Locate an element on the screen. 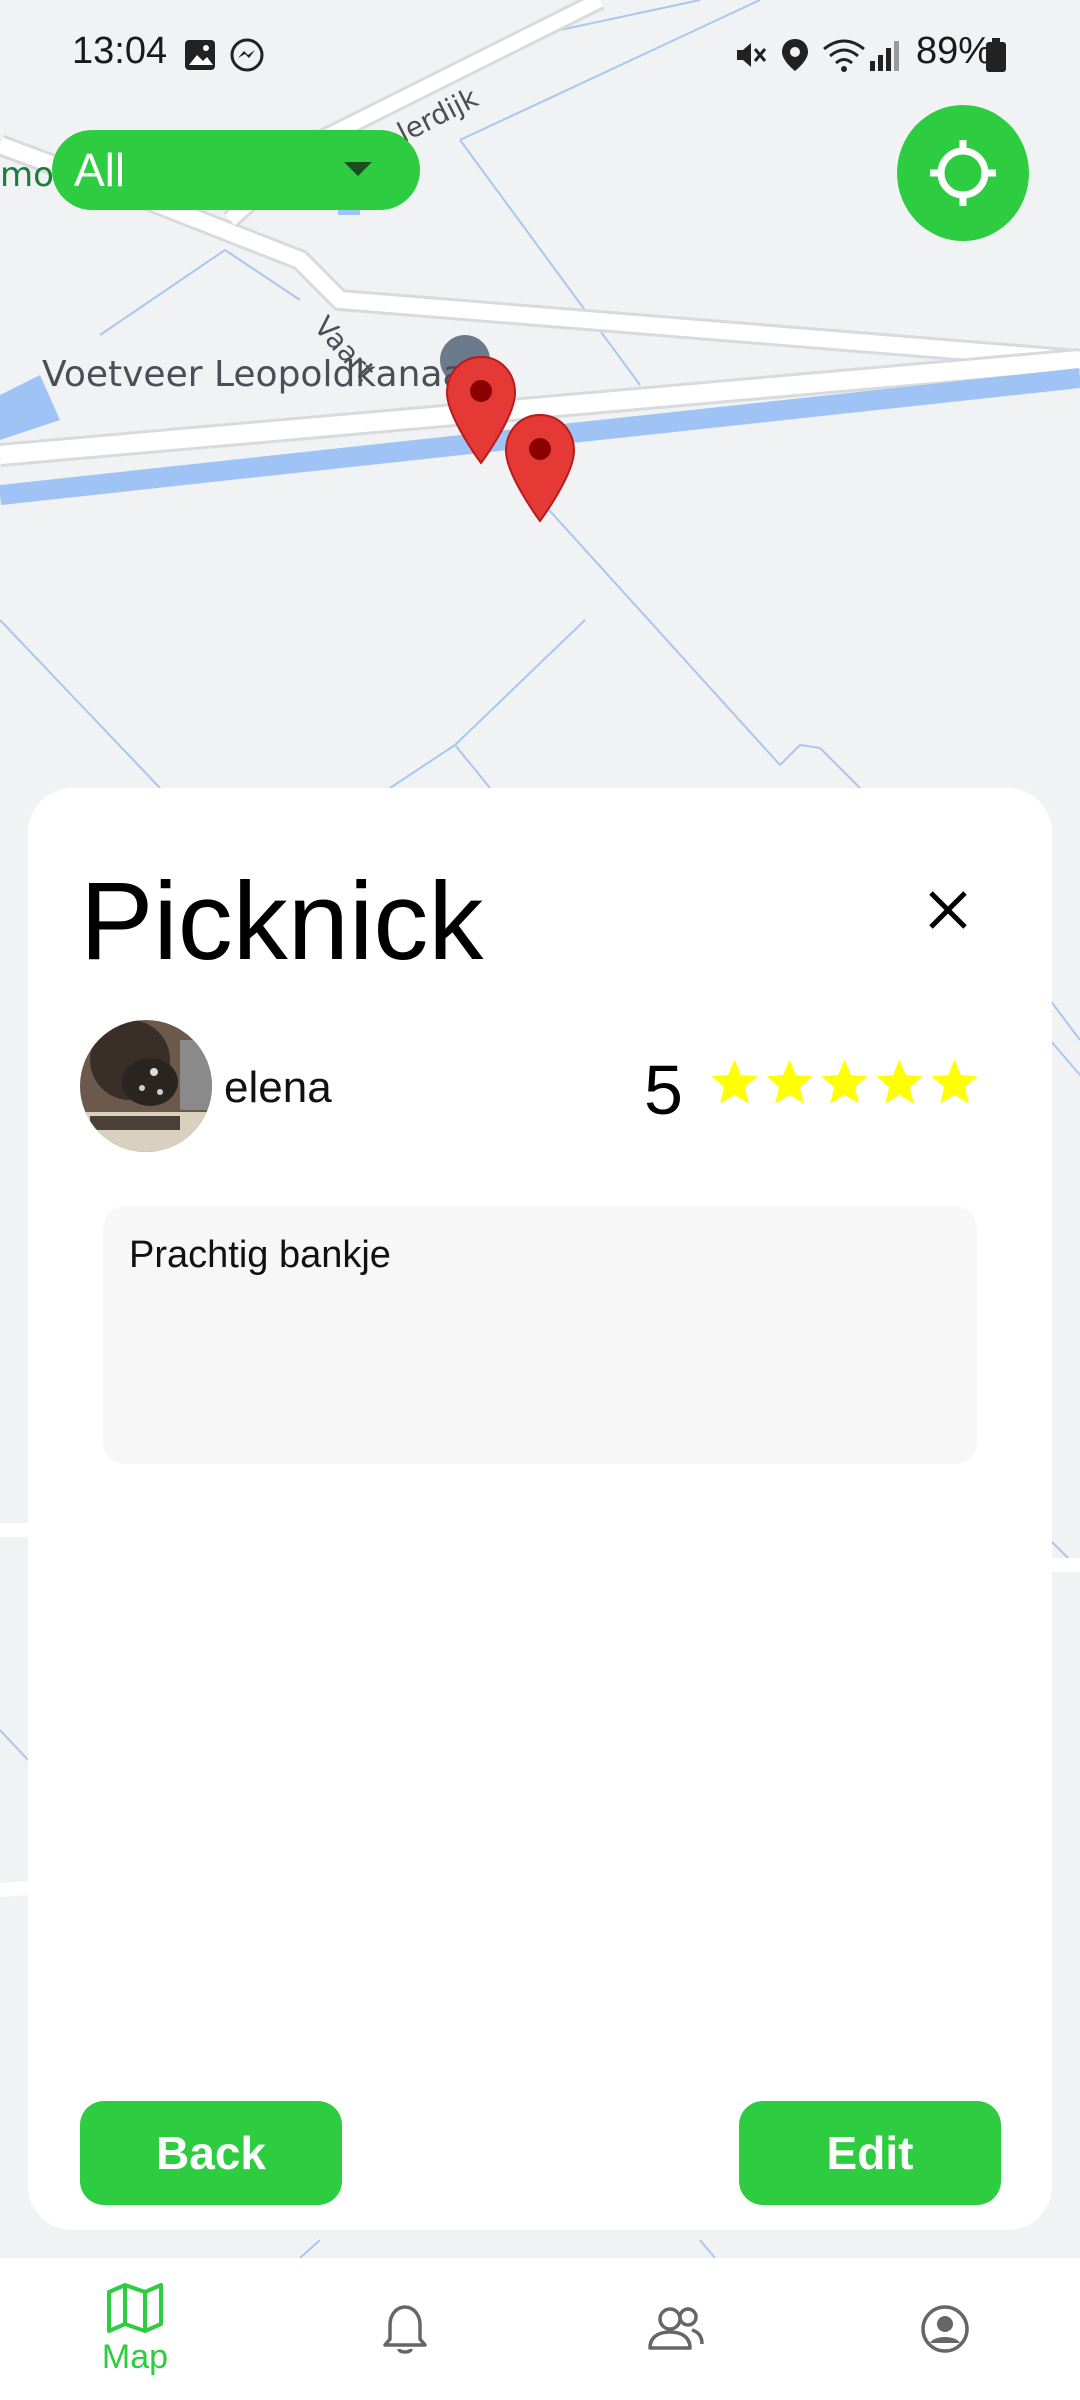 The width and height of the screenshot is (1080, 2400). battery-percent: 89% is located at coordinates (953, 51).